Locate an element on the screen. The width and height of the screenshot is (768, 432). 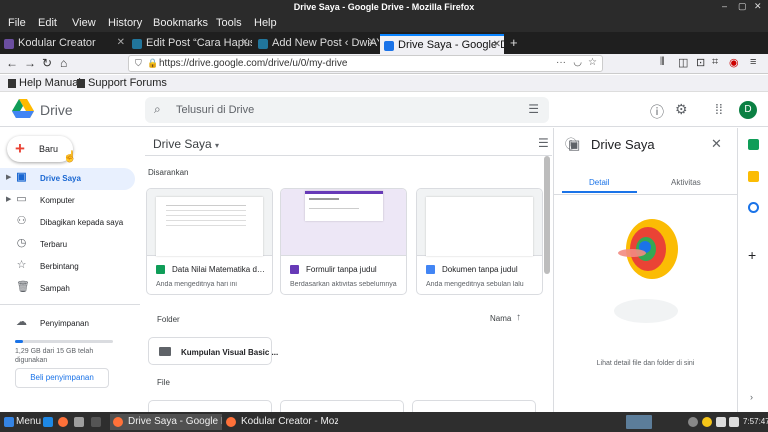
maximize-button: ▢ is located at coordinates (742, 6).